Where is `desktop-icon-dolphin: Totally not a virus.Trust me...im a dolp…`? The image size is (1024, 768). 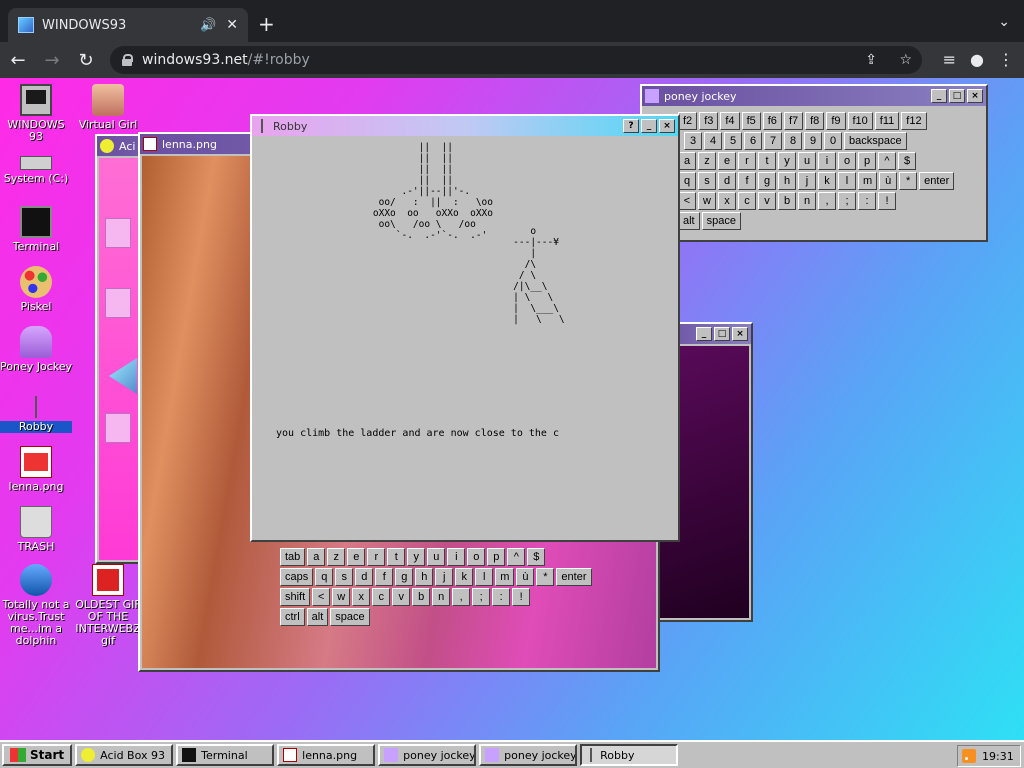
desktop-icon-dolphin: Totally not a virus.Trust me...im a dolp… is located at coordinates (36, 605).